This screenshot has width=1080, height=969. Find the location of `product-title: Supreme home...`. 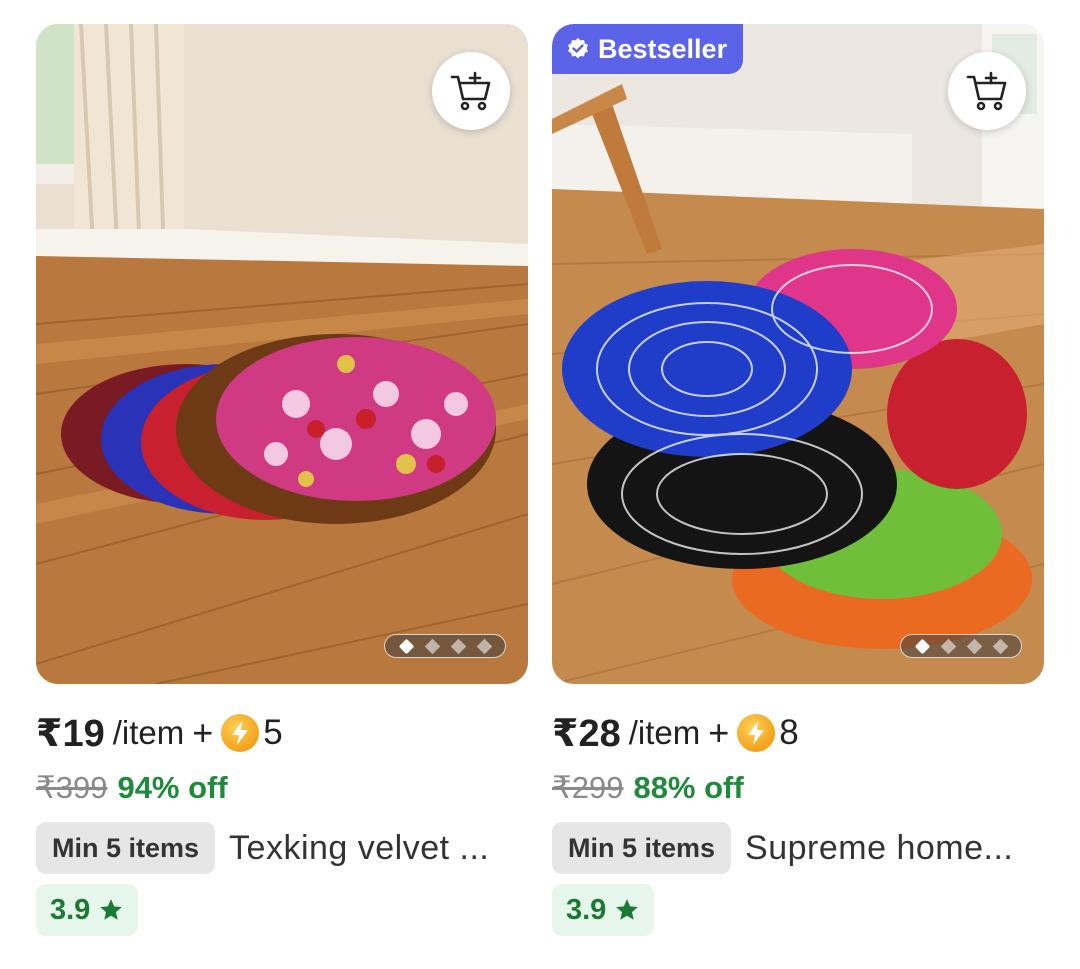

product-title: Supreme home... is located at coordinates (894, 848).